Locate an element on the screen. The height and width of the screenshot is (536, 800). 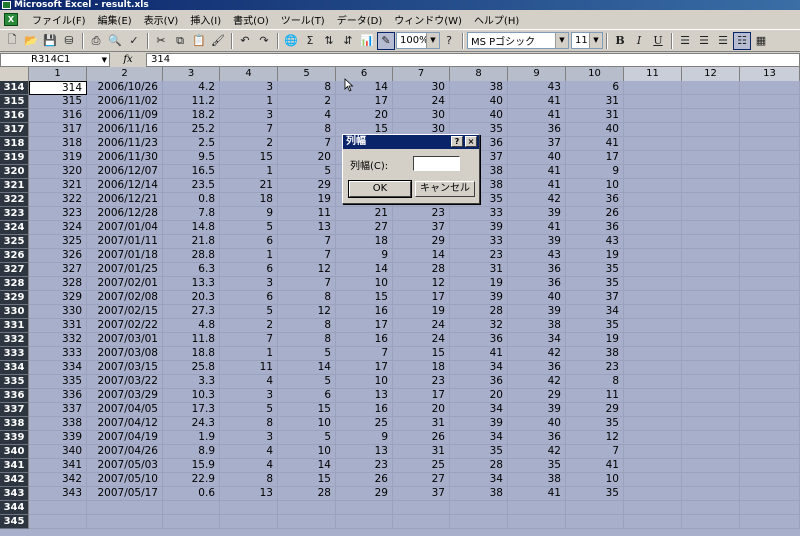
table-cell: 7 is located at coordinates (307, 284).